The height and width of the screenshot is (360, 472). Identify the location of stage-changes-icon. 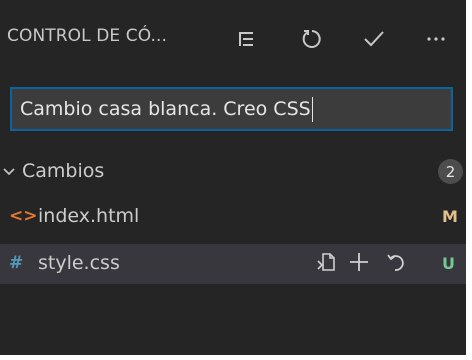
(359, 264).